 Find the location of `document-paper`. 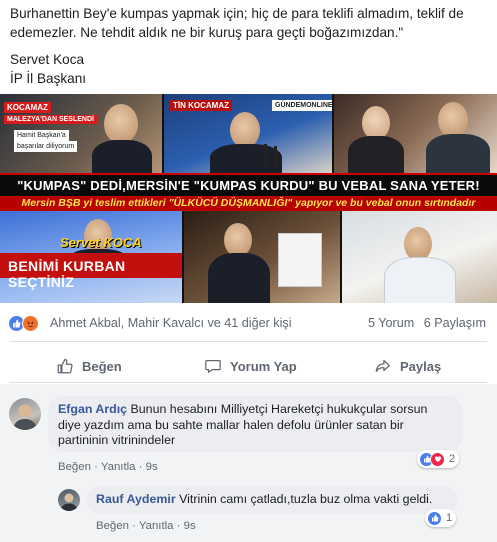

document-paper is located at coordinates (300, 260).